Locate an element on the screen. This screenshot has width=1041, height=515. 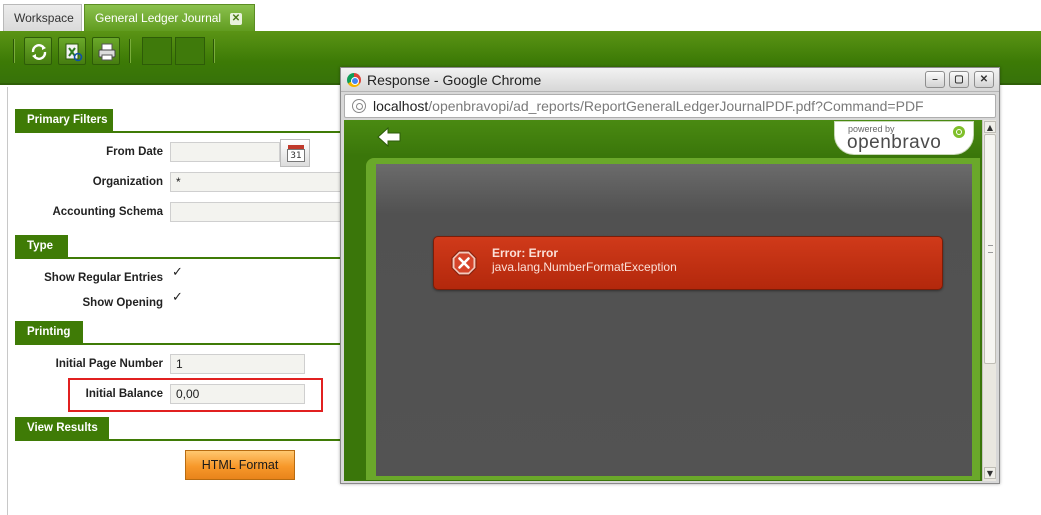
initial-page-number-field: 1 is located at coordinates (237, 364).